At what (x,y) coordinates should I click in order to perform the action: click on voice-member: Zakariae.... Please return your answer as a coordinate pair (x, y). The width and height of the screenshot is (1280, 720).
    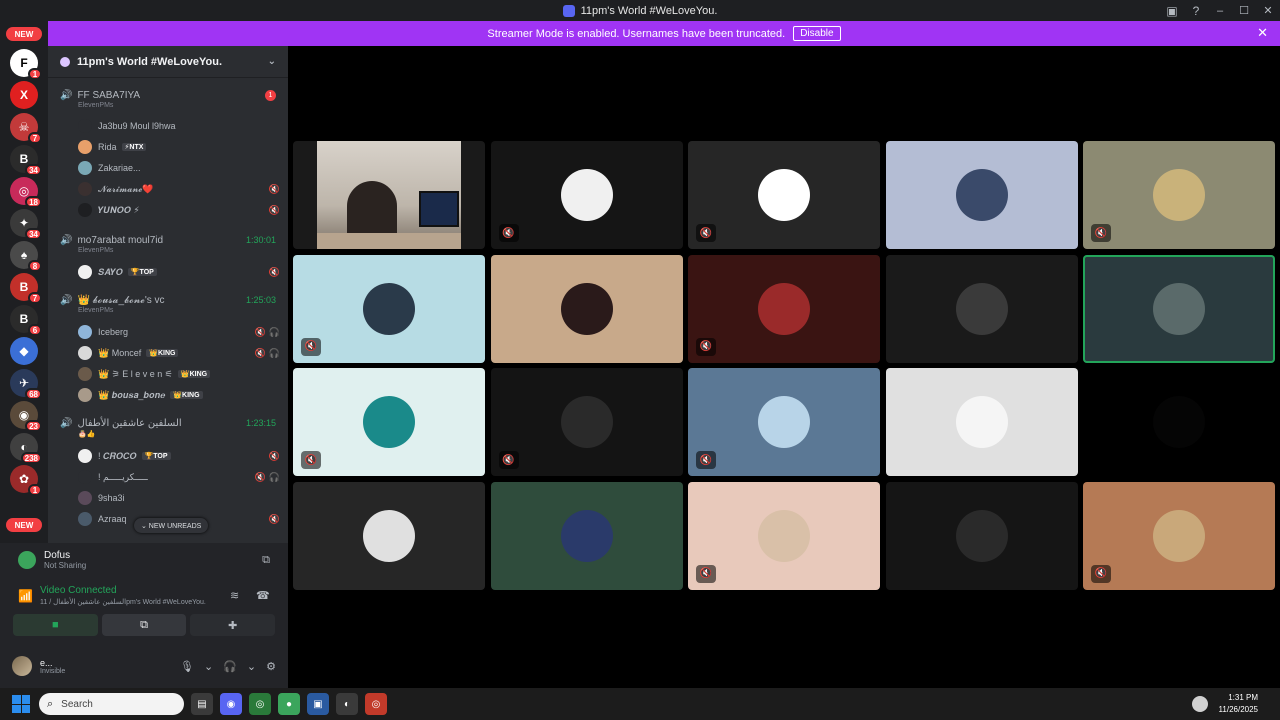
    Looking at the image, I should click on (180, 168).